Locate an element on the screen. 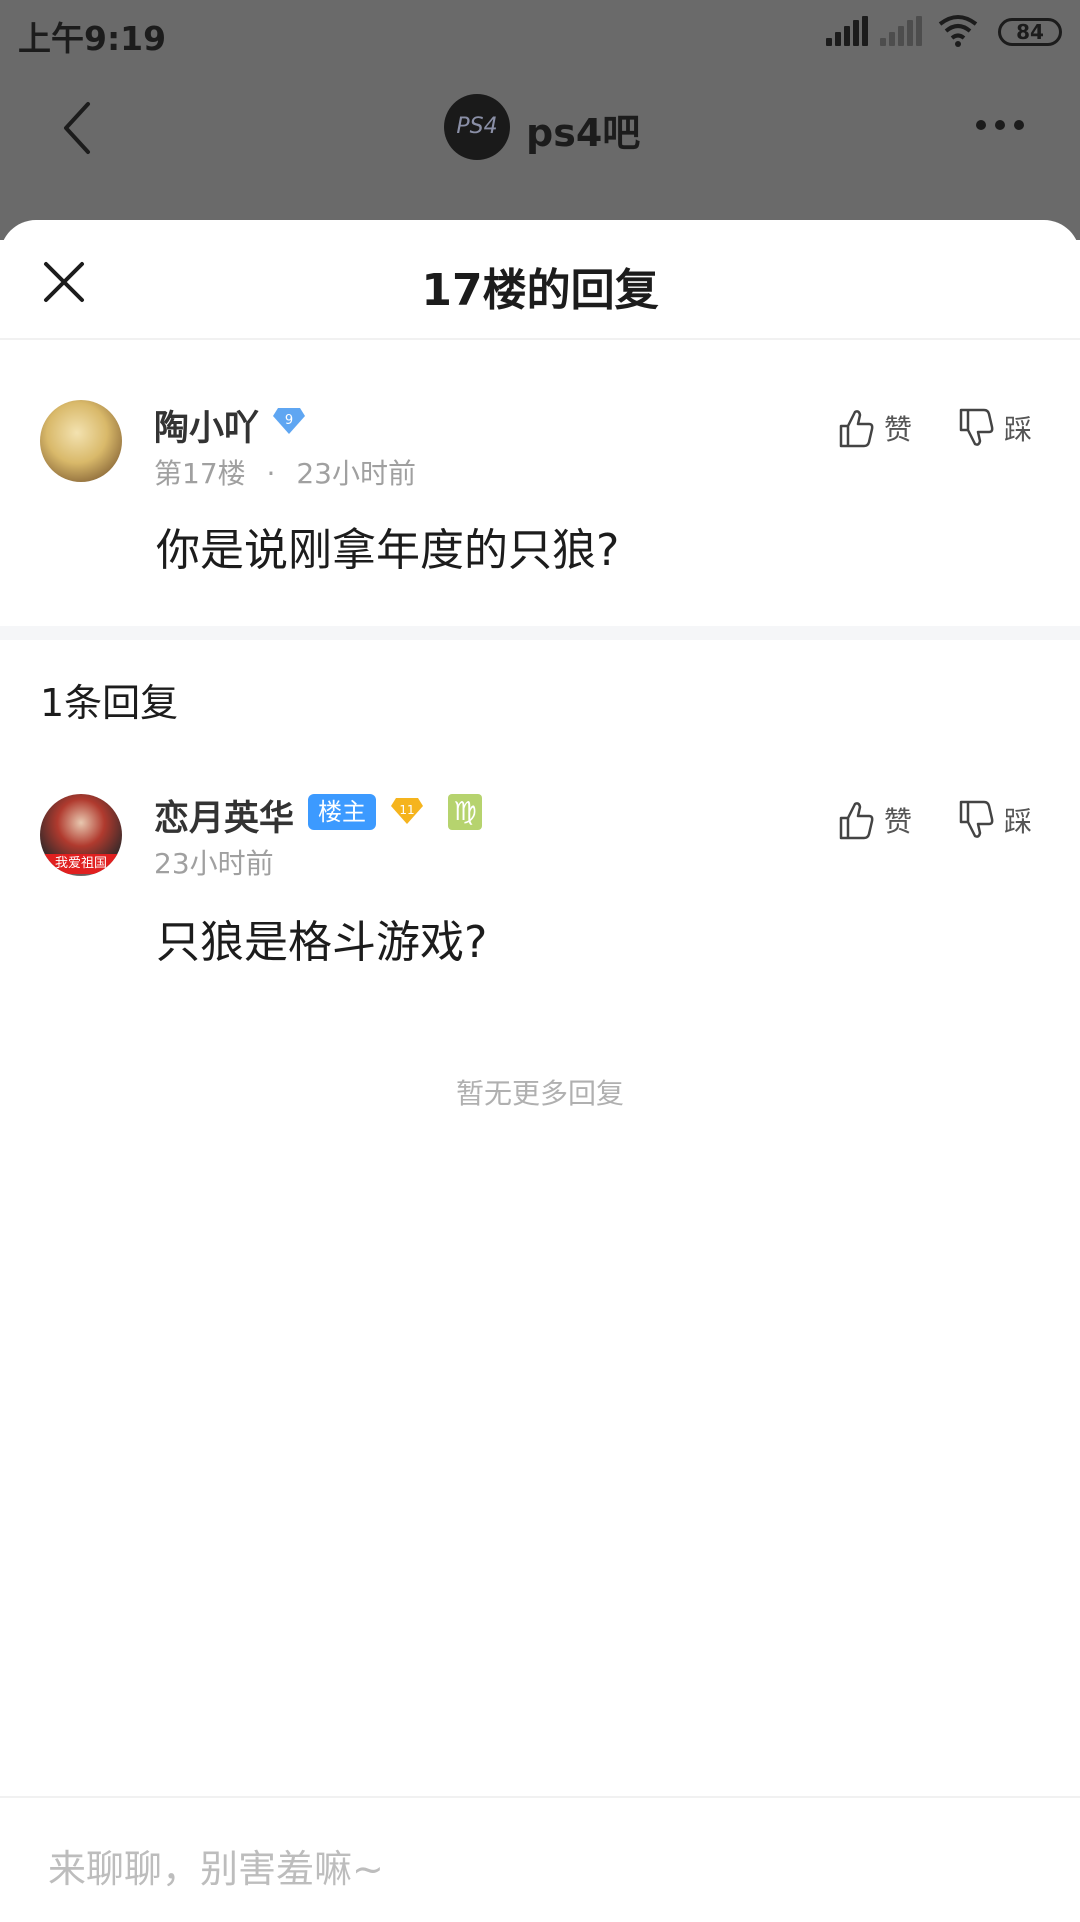 Image resolution: width=1080 pixels, height=1922 pixels. comment-time: 23小时前 is located at coordinates (356, 473).